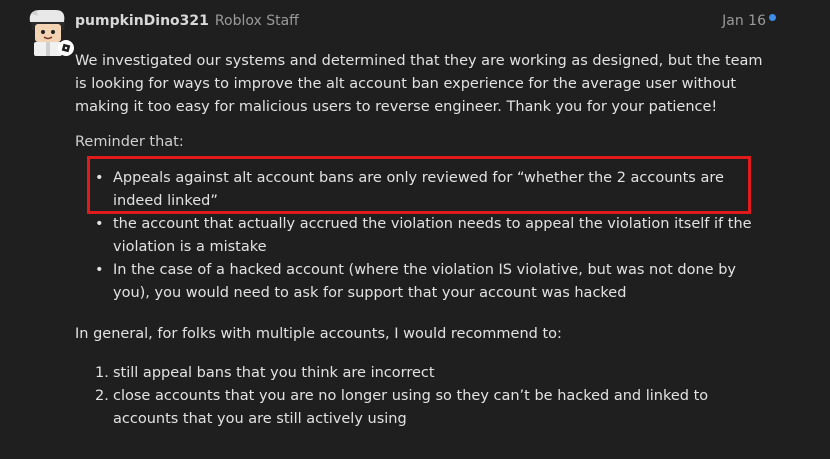 This screenshot has width=830, height=459. I want to click on roblox-avatar-icon, so click(51, 33).